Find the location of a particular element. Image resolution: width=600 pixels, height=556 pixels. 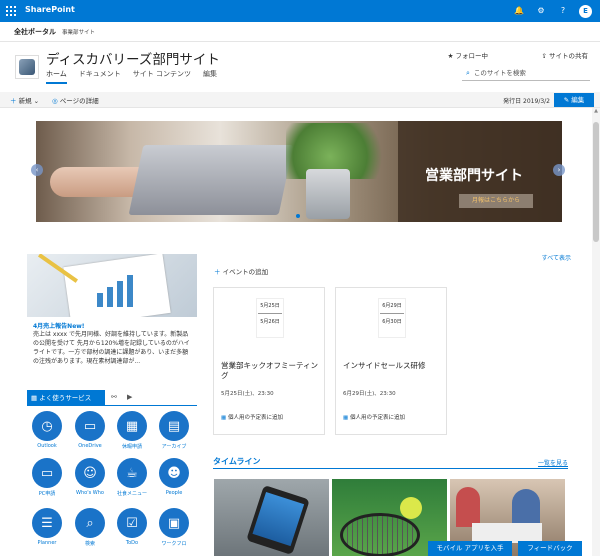

plus-icon: ＋ is located at coordinates (13, 101).